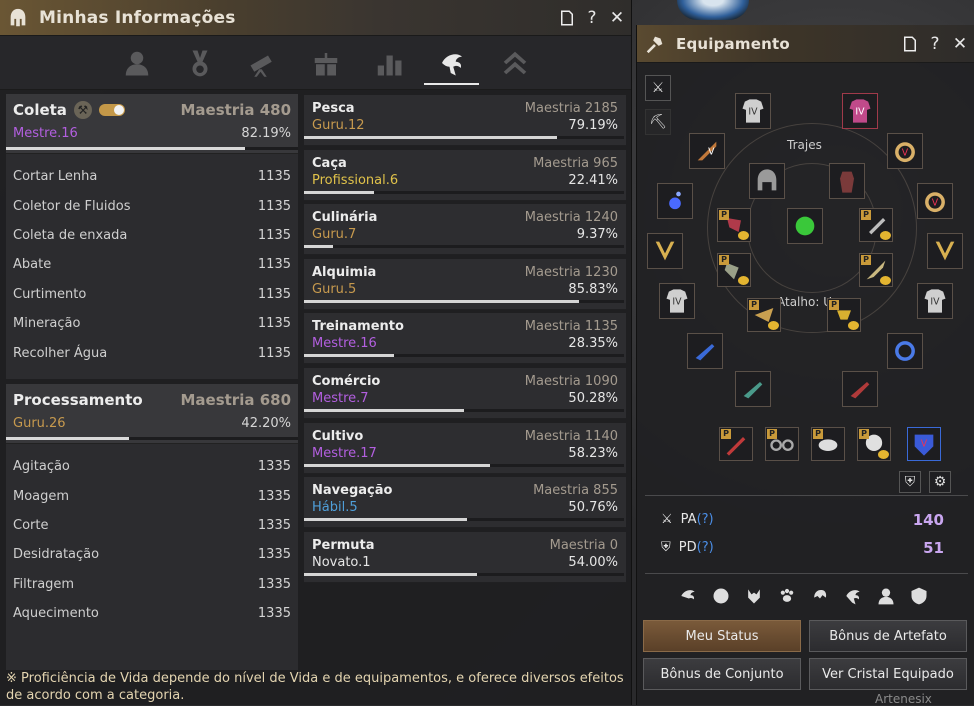  I want to click on sub-weapon-slot, so click(753, 389).